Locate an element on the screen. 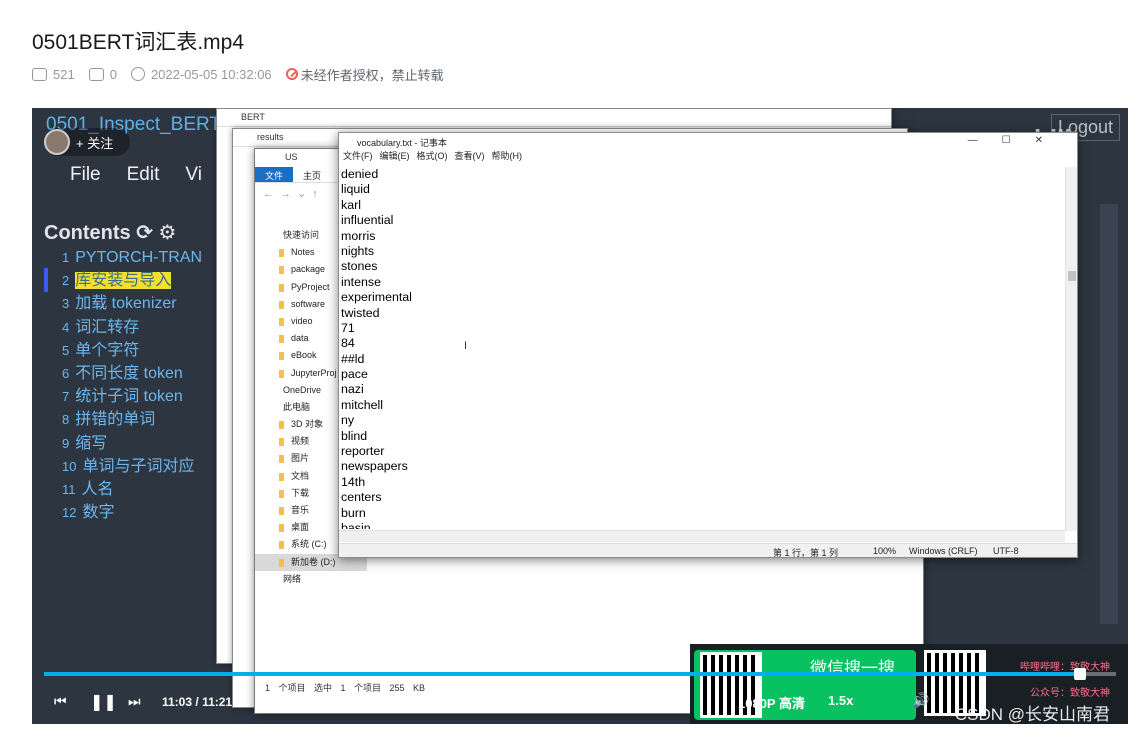 The width and height of the screenshot is (1128, 732). pause-icon: ❚❚ is located at coordinates (103, 702).